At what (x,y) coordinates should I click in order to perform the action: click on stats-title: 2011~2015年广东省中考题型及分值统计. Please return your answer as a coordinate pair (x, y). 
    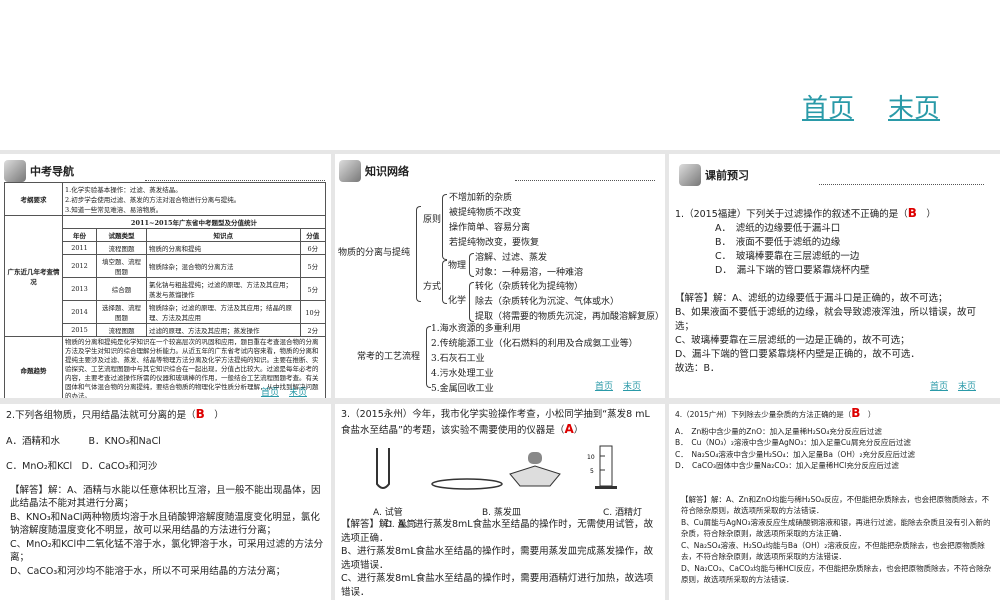
    Looking at the image, I should click on (194, 222).